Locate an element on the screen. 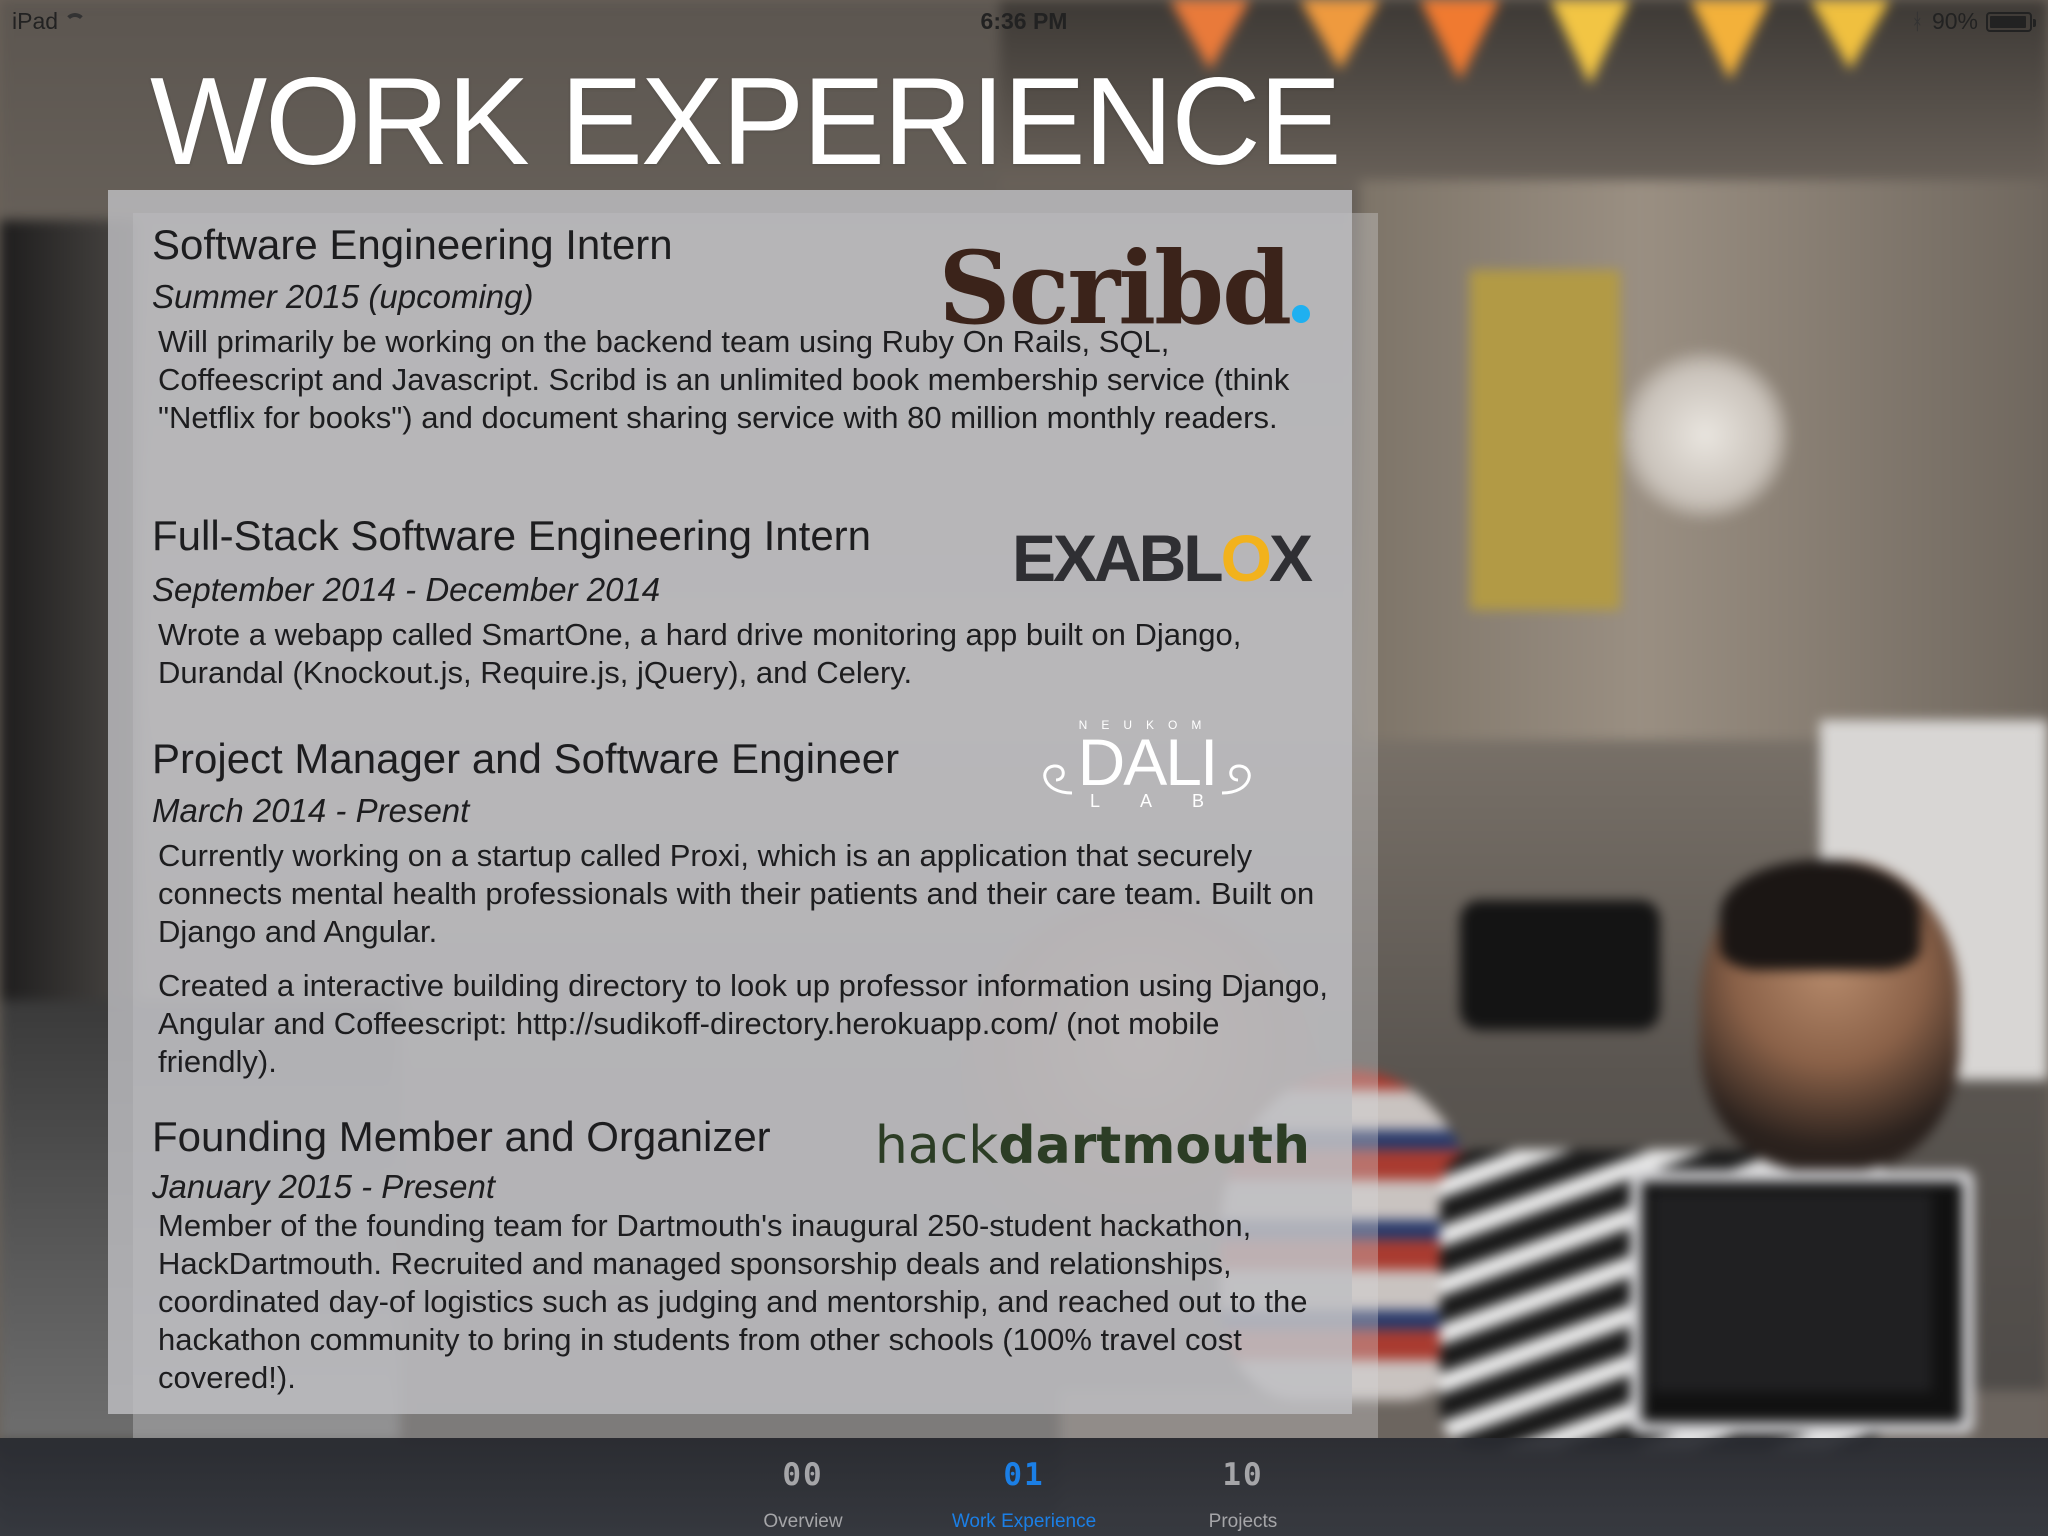  tab-label: Work Experience is located at coordinates (1024, 1521).